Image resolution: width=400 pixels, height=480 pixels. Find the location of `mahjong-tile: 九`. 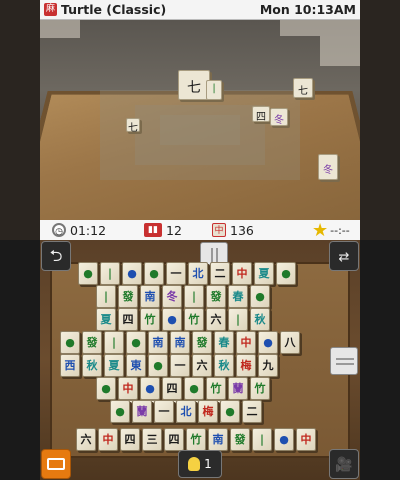

mahjong-tile: 九 is located at coordinates (268, 365).